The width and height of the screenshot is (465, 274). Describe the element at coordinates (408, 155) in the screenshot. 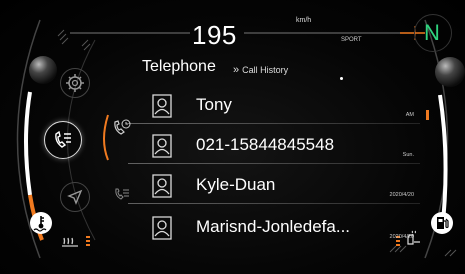

I see `call-time: Sun.` at that location.